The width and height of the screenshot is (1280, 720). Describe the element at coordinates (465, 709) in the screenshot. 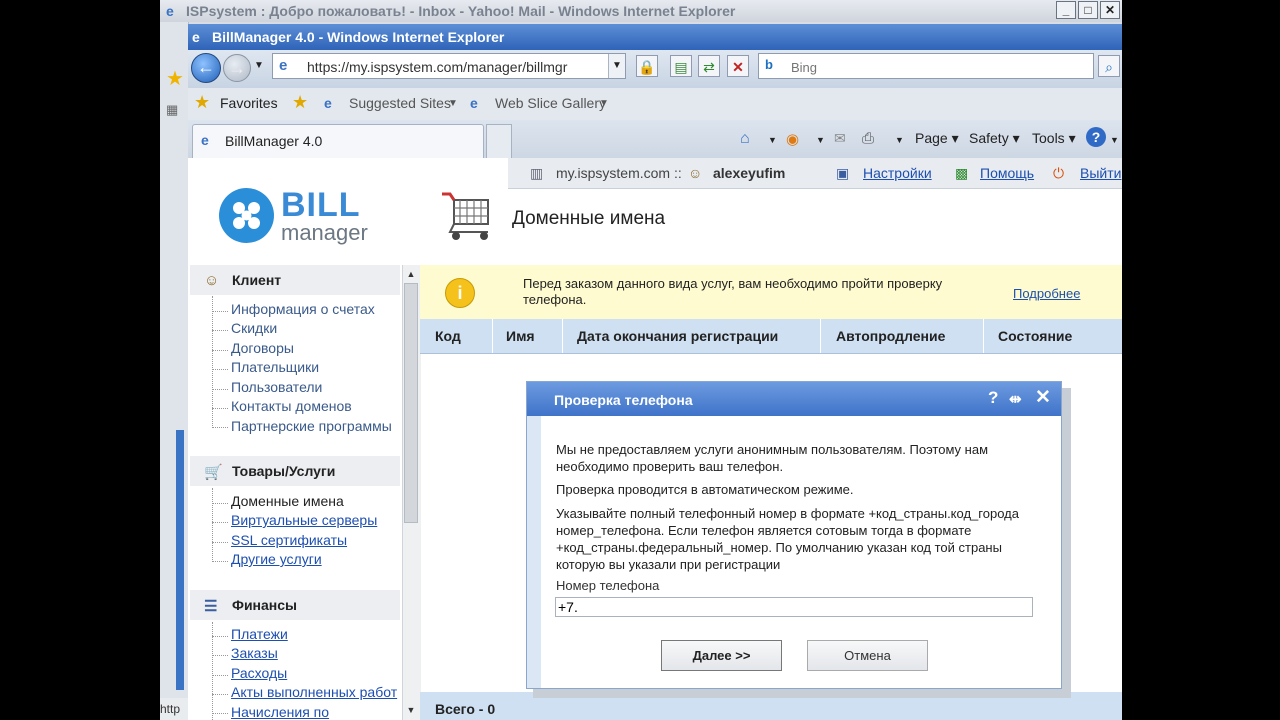

I see `total-count: Всего - 0` at that location.